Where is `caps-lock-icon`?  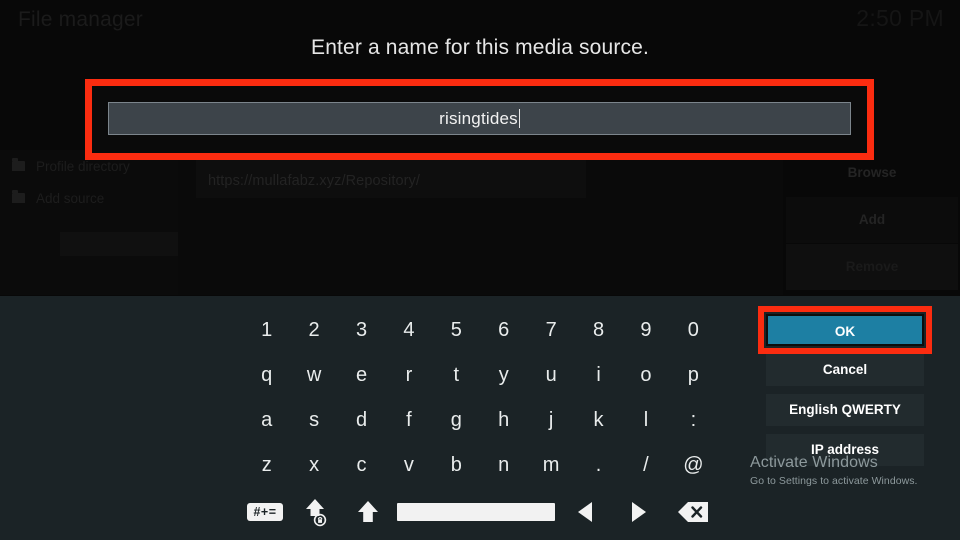
caps-lock-icon is located at coordinates (316, 513).